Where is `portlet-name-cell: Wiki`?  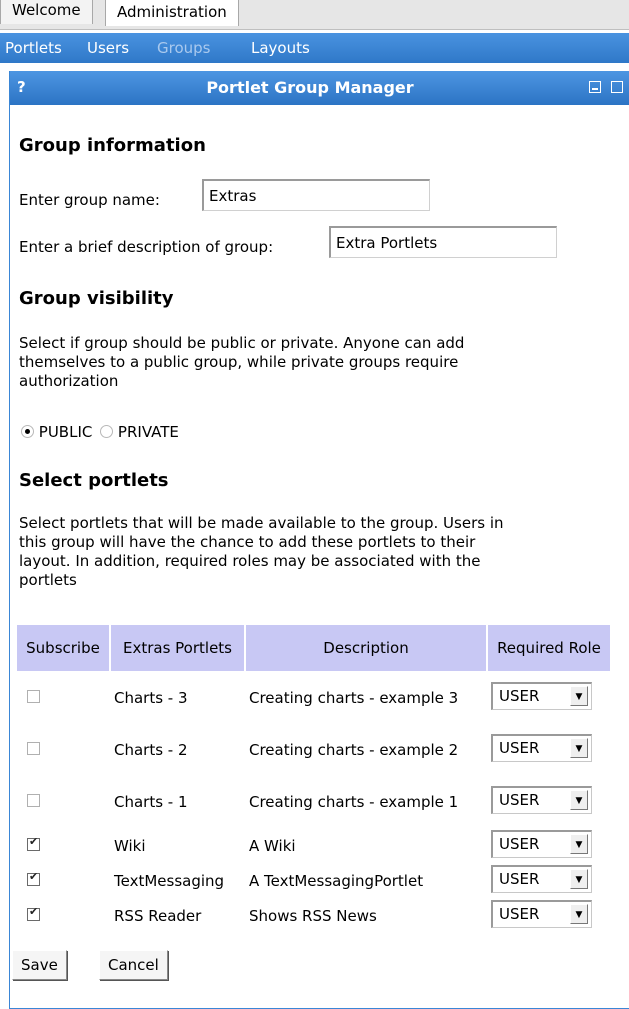 portlet-name-cell: Wiki is located at coordinates (130, 845).